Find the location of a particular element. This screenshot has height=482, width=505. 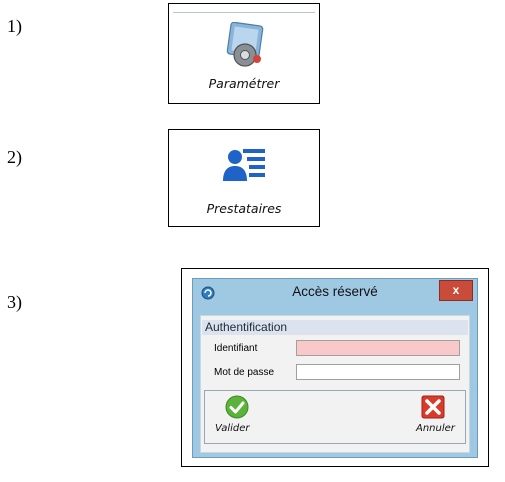

username-input is located at coordinates (378, 348).